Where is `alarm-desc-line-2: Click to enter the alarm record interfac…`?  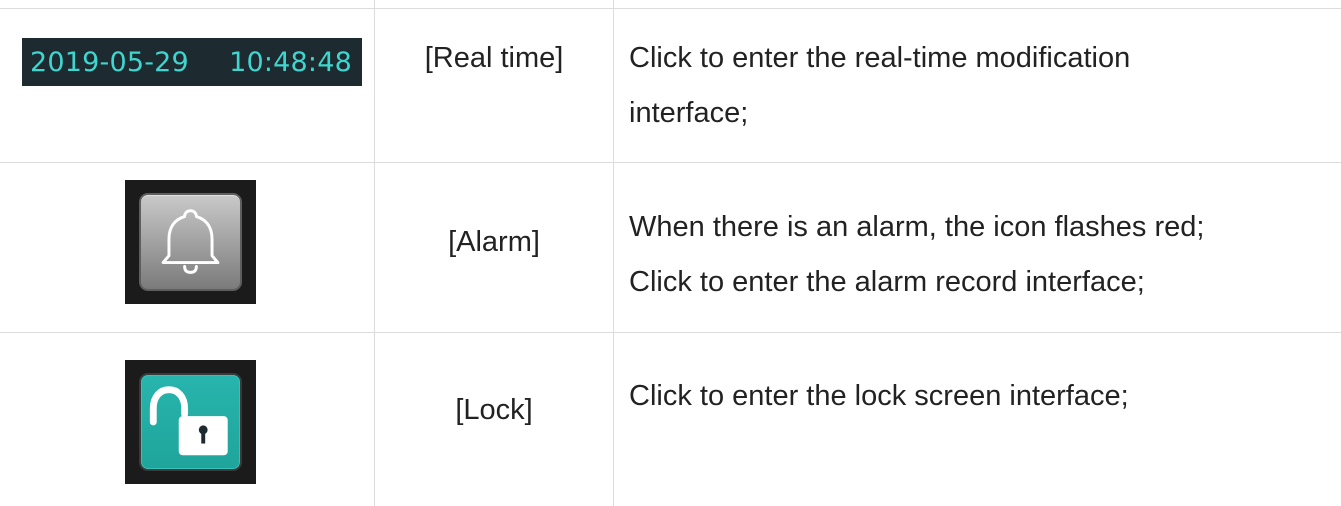 alarm-desc-line-2: Click to enter the alarm record interfac… is located at coordinates (887, 282).